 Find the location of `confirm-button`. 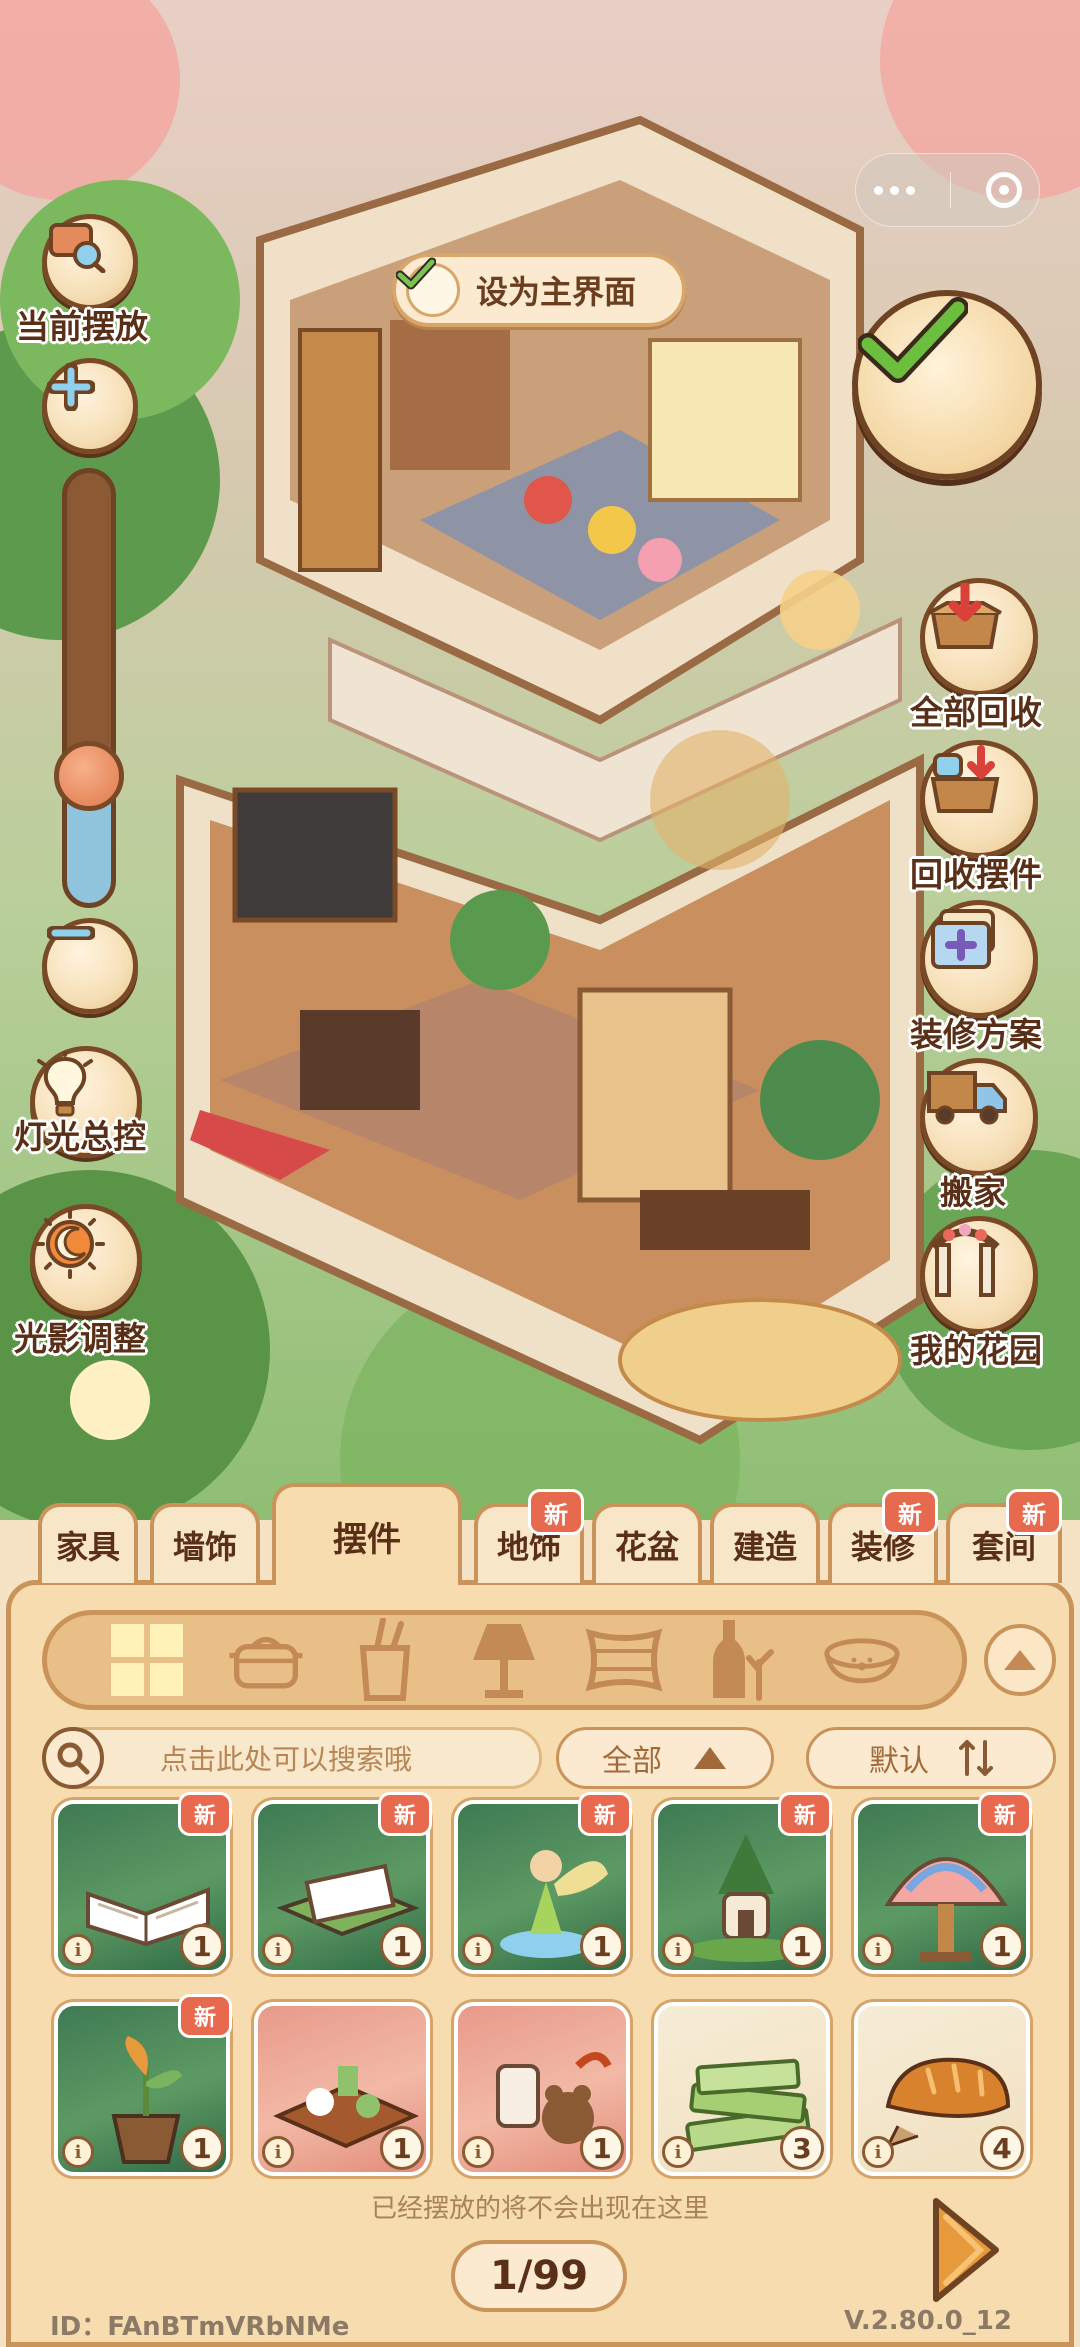

confirm-button is located at coordinates (947, 385).